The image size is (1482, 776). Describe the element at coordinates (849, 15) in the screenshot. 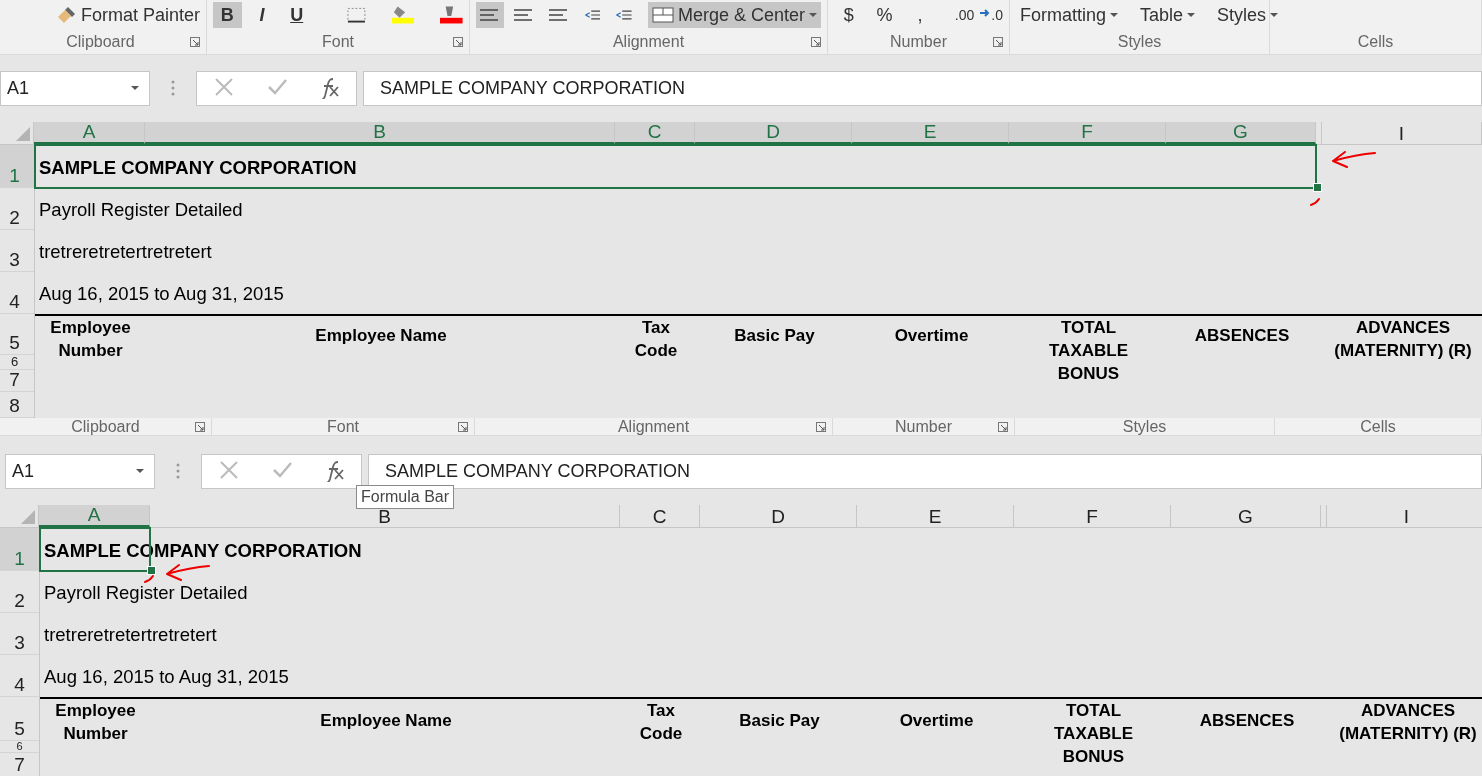

I see `number-format-button: $` at that location.